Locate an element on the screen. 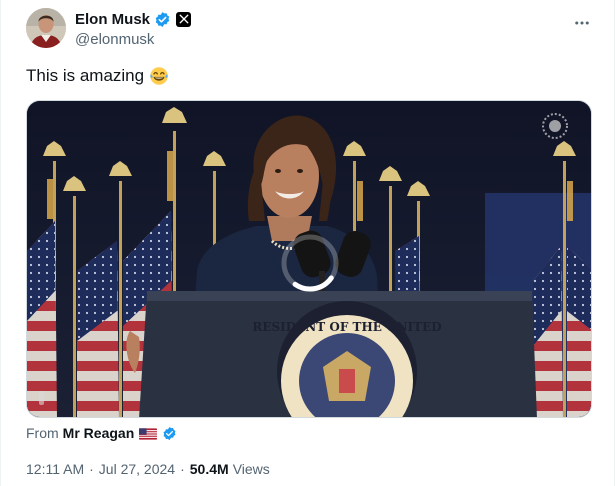 This screenshot has height=486, width=615. more-horizontal-icon is located at coordinates (582, 23).